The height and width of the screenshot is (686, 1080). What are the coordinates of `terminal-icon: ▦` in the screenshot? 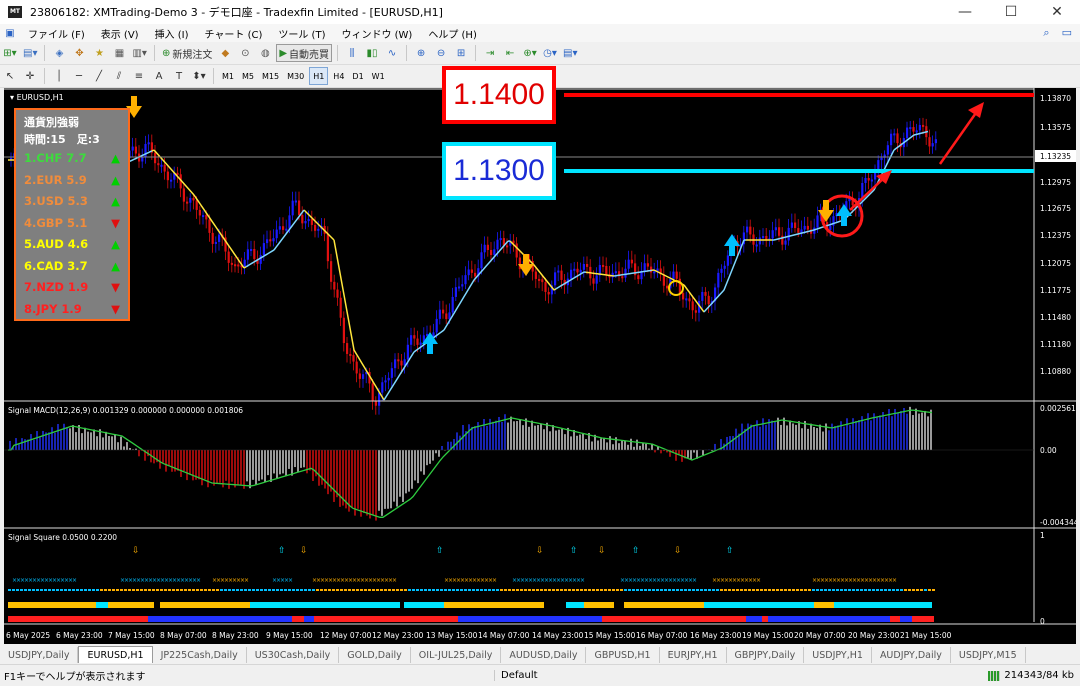 It's located at (119, 53).